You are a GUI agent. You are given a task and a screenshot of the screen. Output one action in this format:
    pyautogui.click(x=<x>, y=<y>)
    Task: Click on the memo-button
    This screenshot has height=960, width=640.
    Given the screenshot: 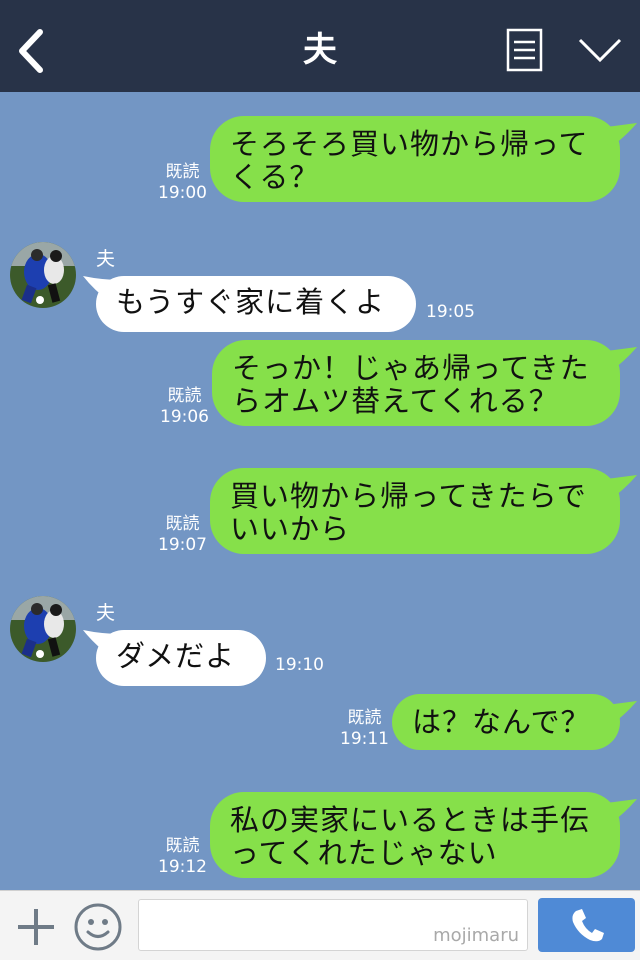 What is the action you would take?
    pyautogui.click(x=524, y=51)
    